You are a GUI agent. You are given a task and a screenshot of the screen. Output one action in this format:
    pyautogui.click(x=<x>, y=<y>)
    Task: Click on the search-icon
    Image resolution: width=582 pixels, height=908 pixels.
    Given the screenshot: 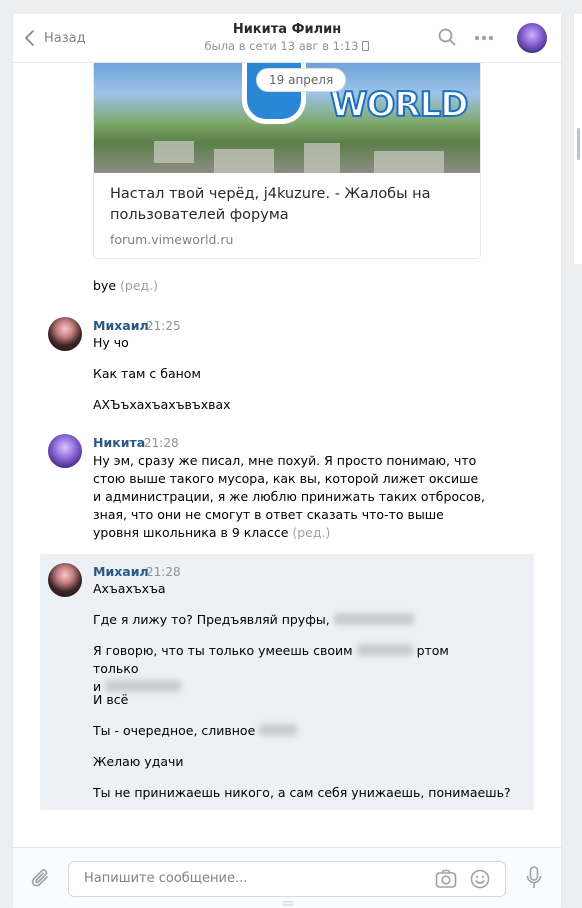 What is the action you would take?
    pyautogui.click(x=447, y=37)
    